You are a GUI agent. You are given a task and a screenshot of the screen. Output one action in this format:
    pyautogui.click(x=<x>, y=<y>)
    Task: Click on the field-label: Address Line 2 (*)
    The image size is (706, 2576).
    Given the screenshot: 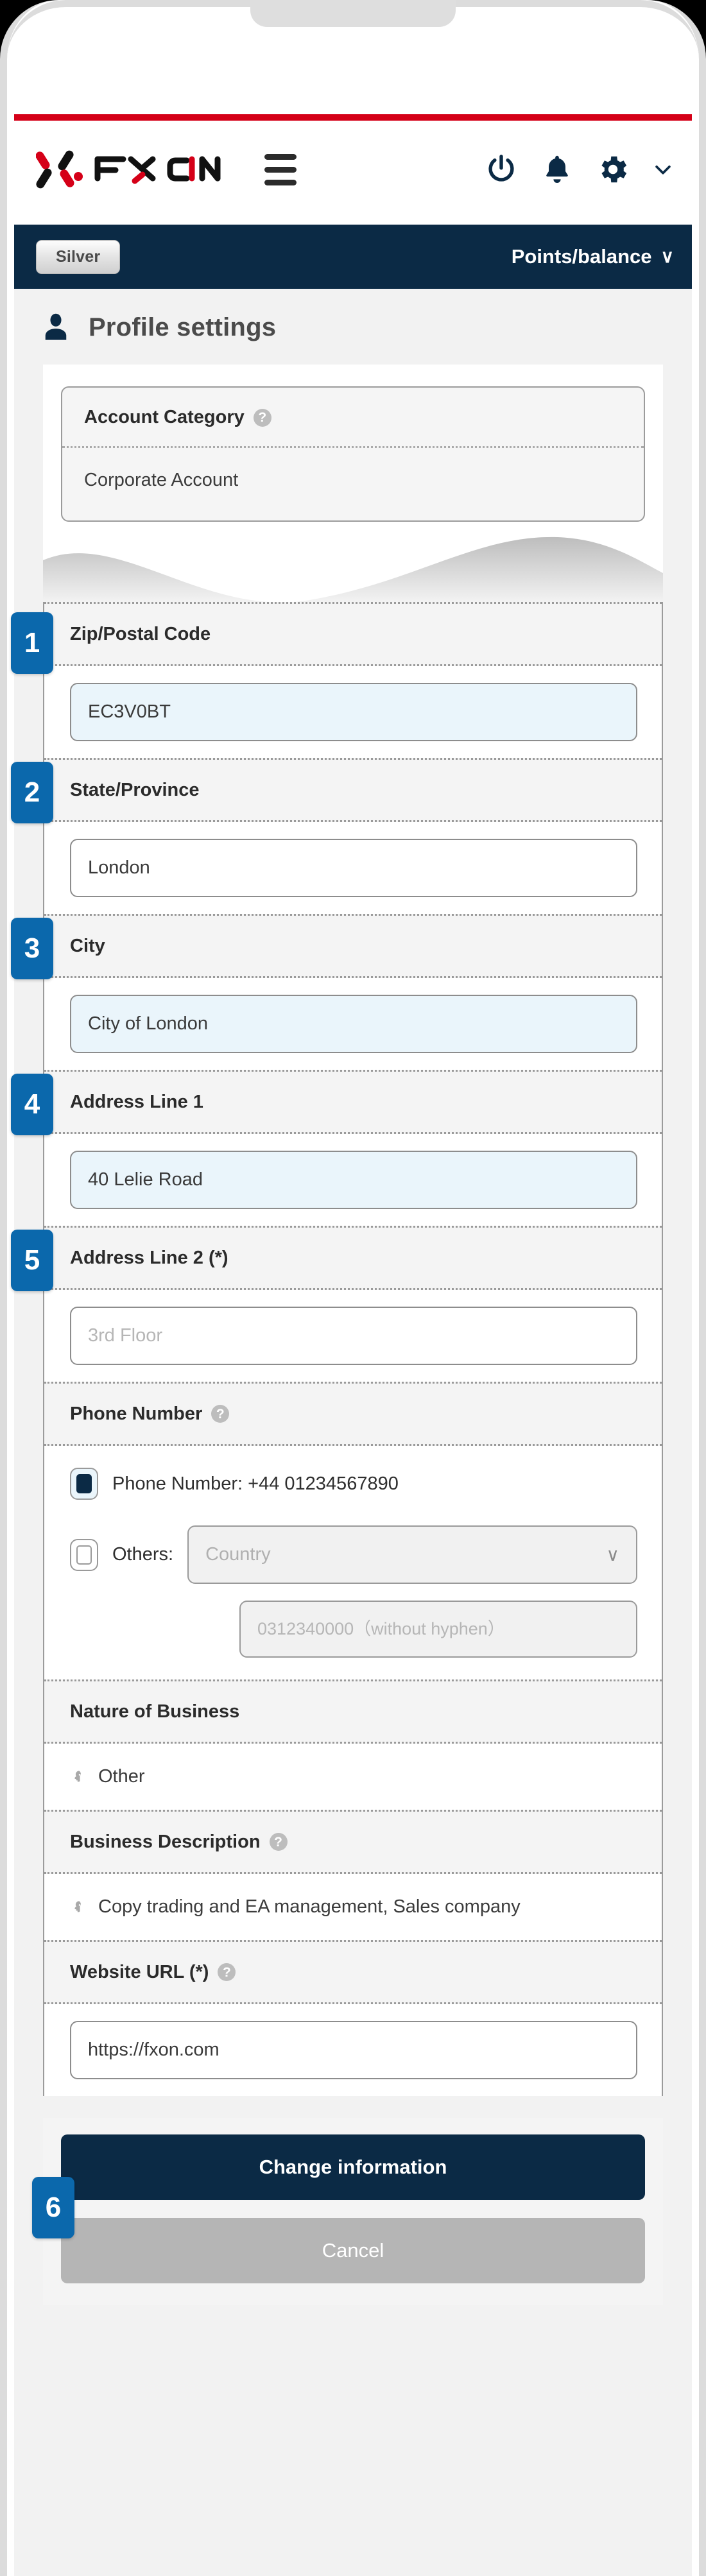 What is the action you would take?
    pyautogui.click(x=353, y=1258)
    